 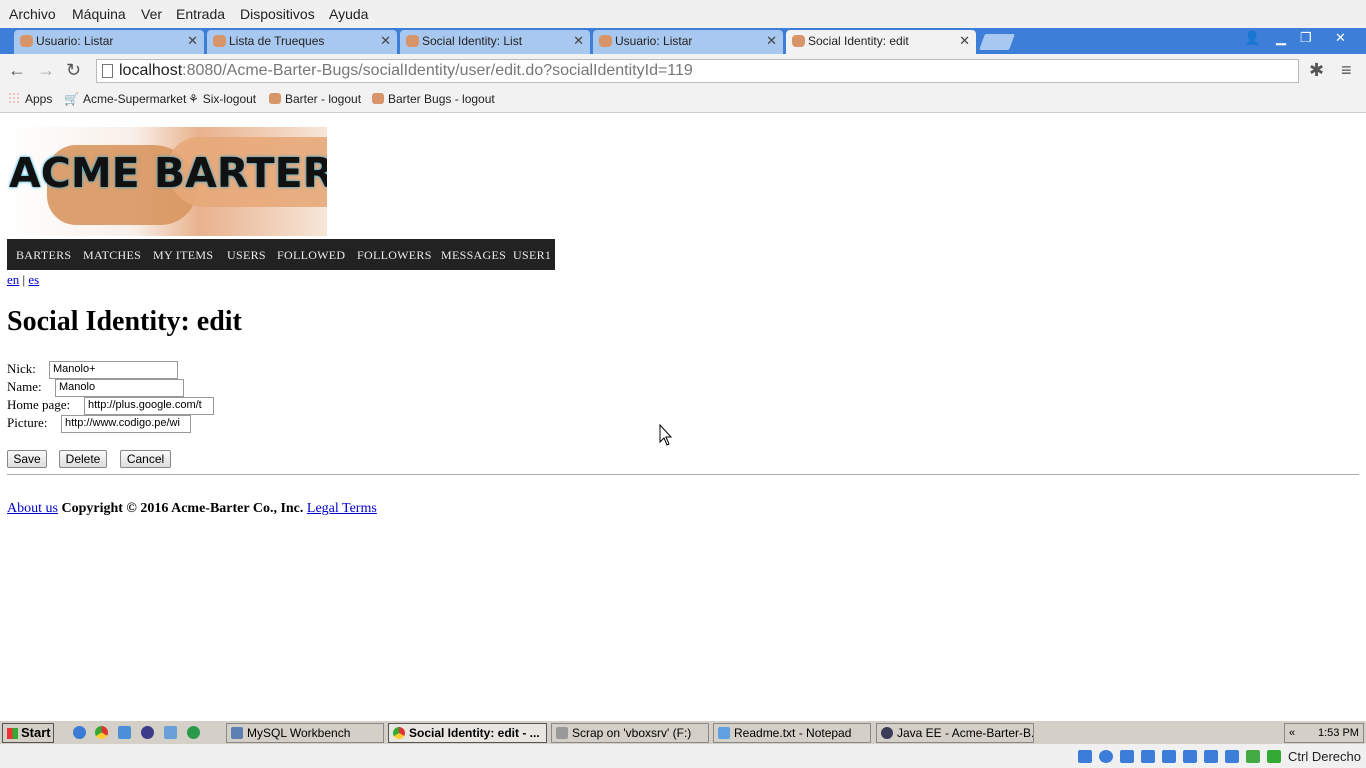 I want to click on nav-users: USERS, so click(x=246, y=255).